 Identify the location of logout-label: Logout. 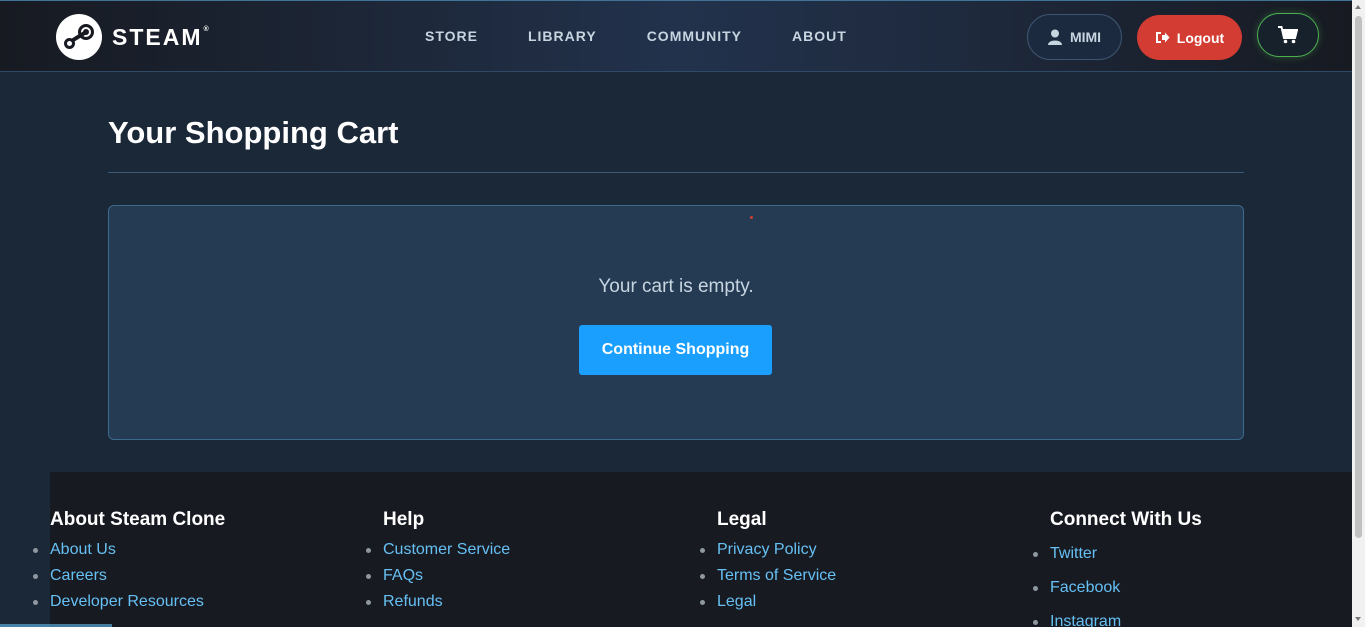
(1200, 37).